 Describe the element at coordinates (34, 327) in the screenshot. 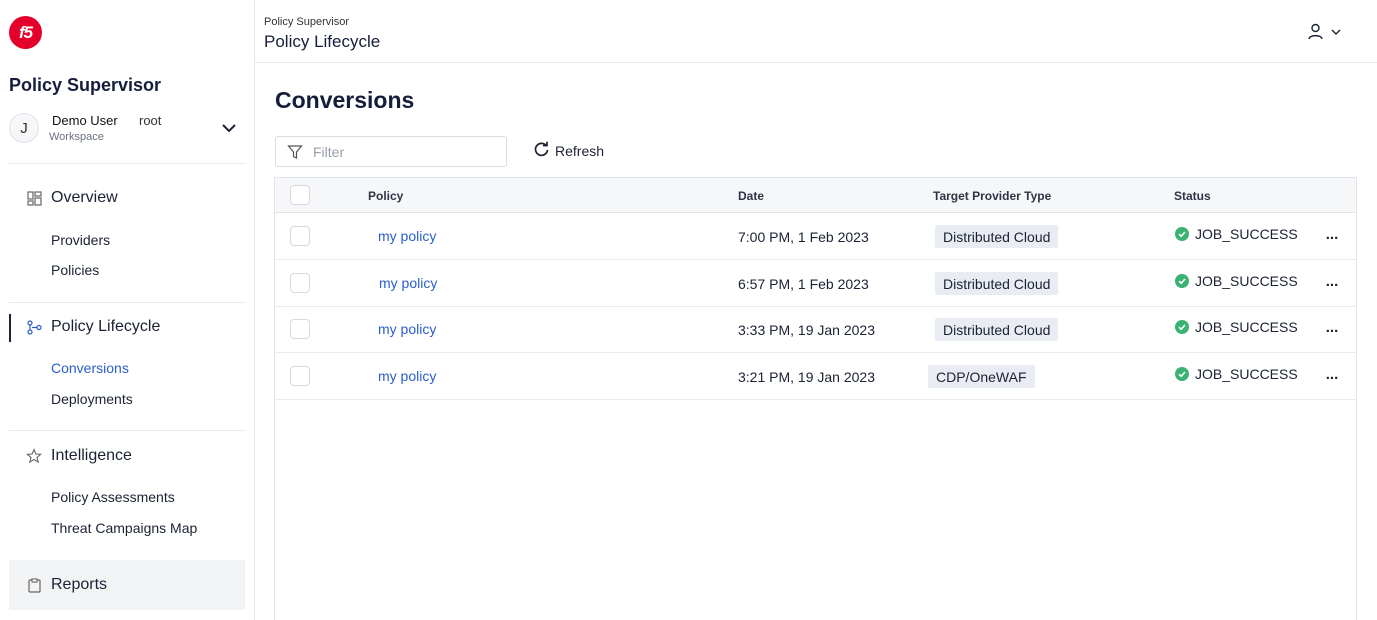

I see `lifecycle-icon` at that location.